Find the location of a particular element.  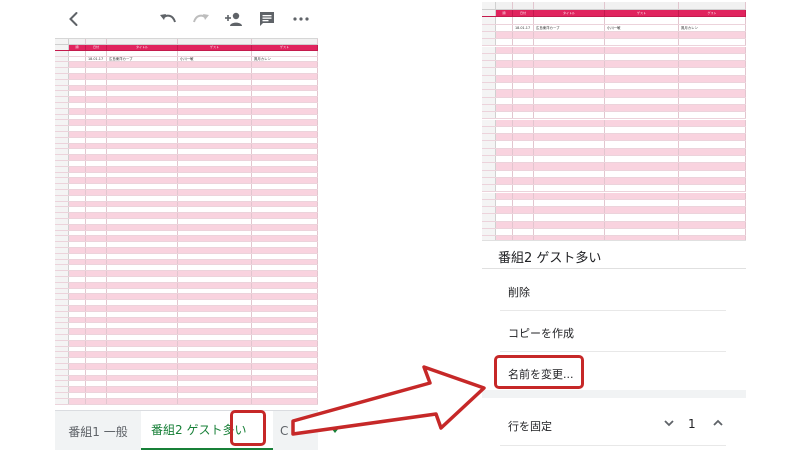

table-cell: 広島東洋カープ is located at coordinates (569, 27).